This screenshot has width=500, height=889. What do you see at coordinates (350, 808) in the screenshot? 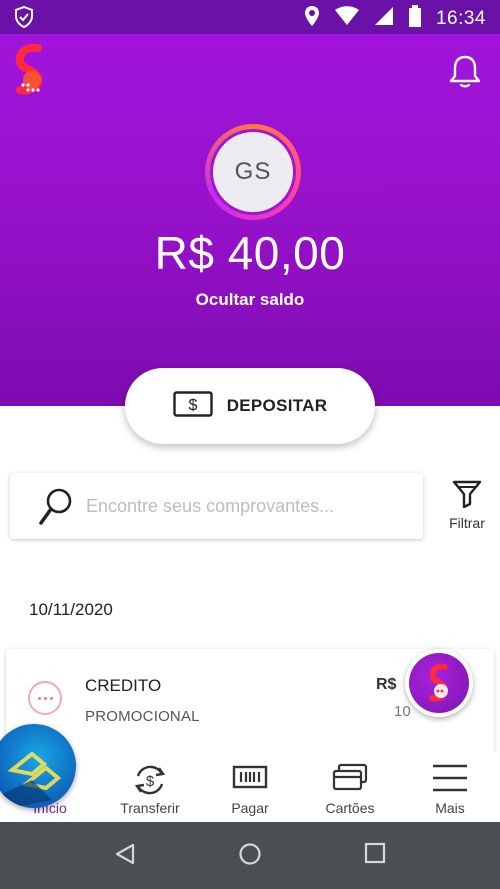
I see `nav-label-cartoes: Cartões` at bounding box center [350, 808].